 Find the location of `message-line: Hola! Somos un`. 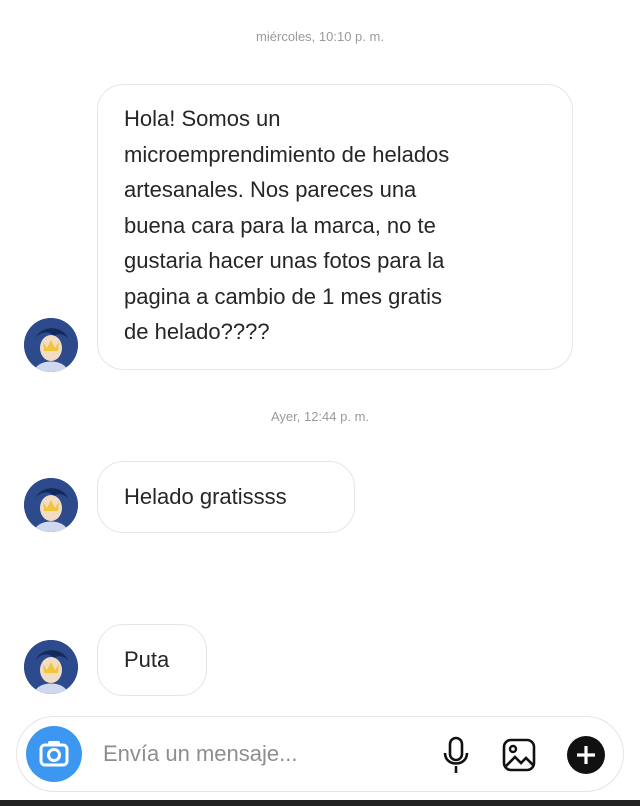

message-line: Hola! Somos un is located at coordinates (202, 118).